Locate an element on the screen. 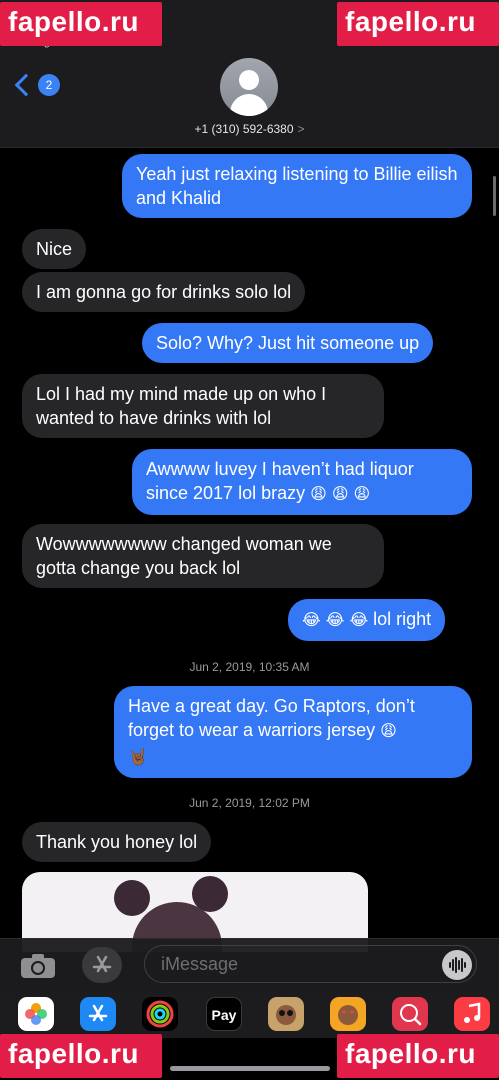 This screenshot has width=499, height=1080. back-button: 2 is located at coordinates (37, 85).